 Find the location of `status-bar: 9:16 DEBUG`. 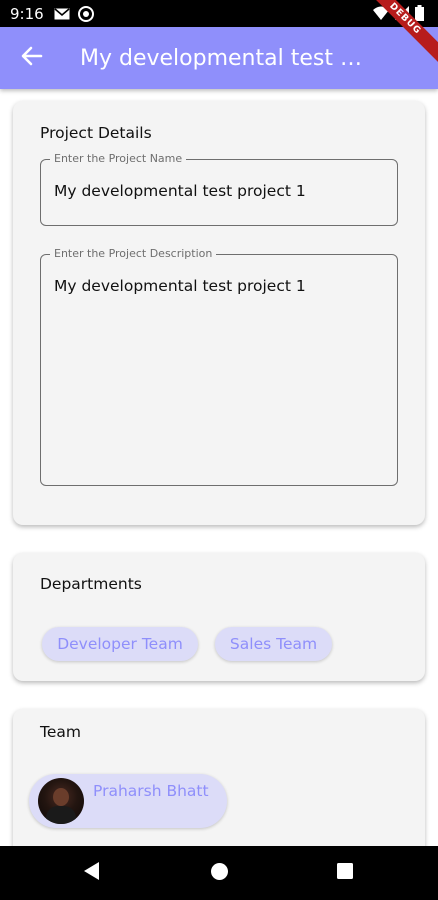

status-bar: 9:16 DEBUG is located at coordinates (219, 31).